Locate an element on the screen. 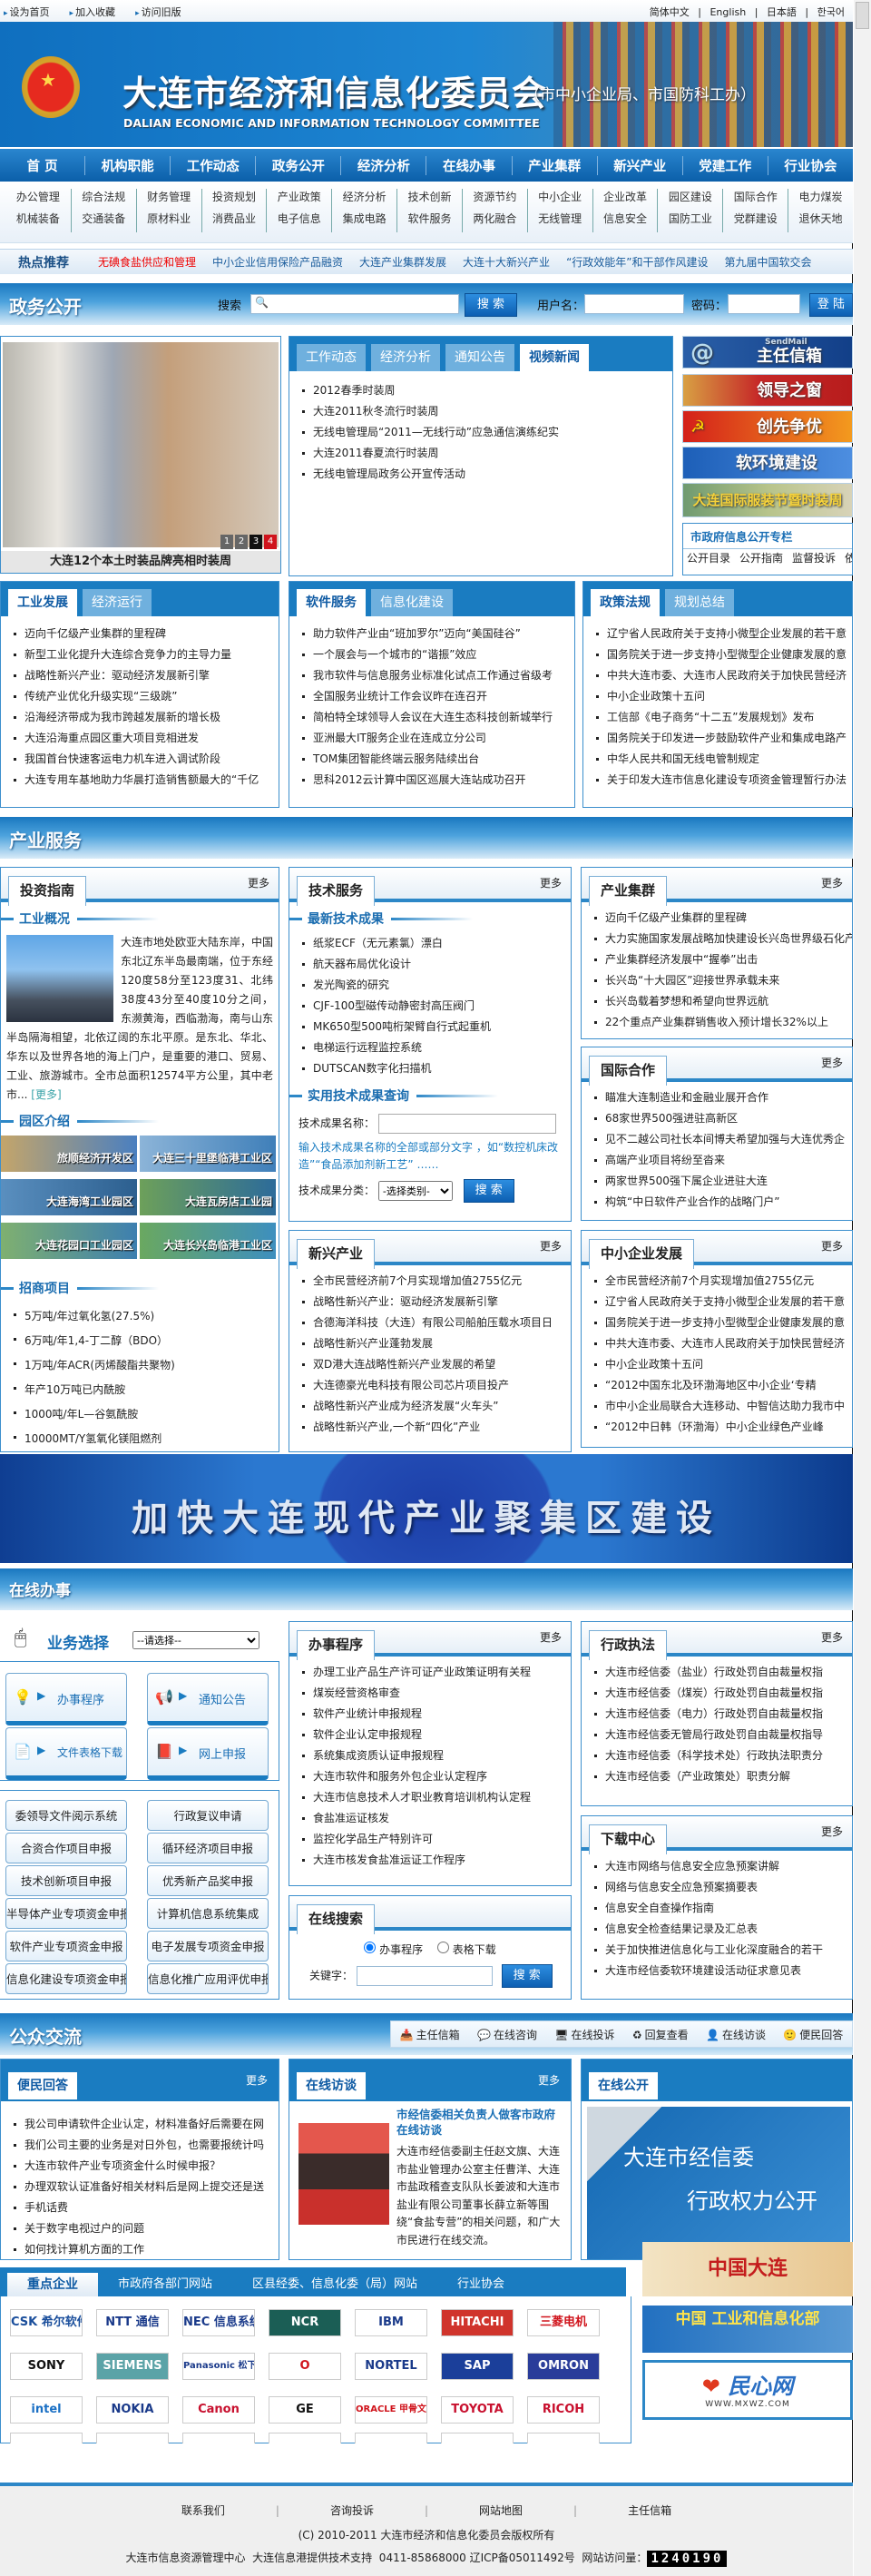 The height and width of the screenshot is (2576, 871). search-input is located at coordinates (354, 304).